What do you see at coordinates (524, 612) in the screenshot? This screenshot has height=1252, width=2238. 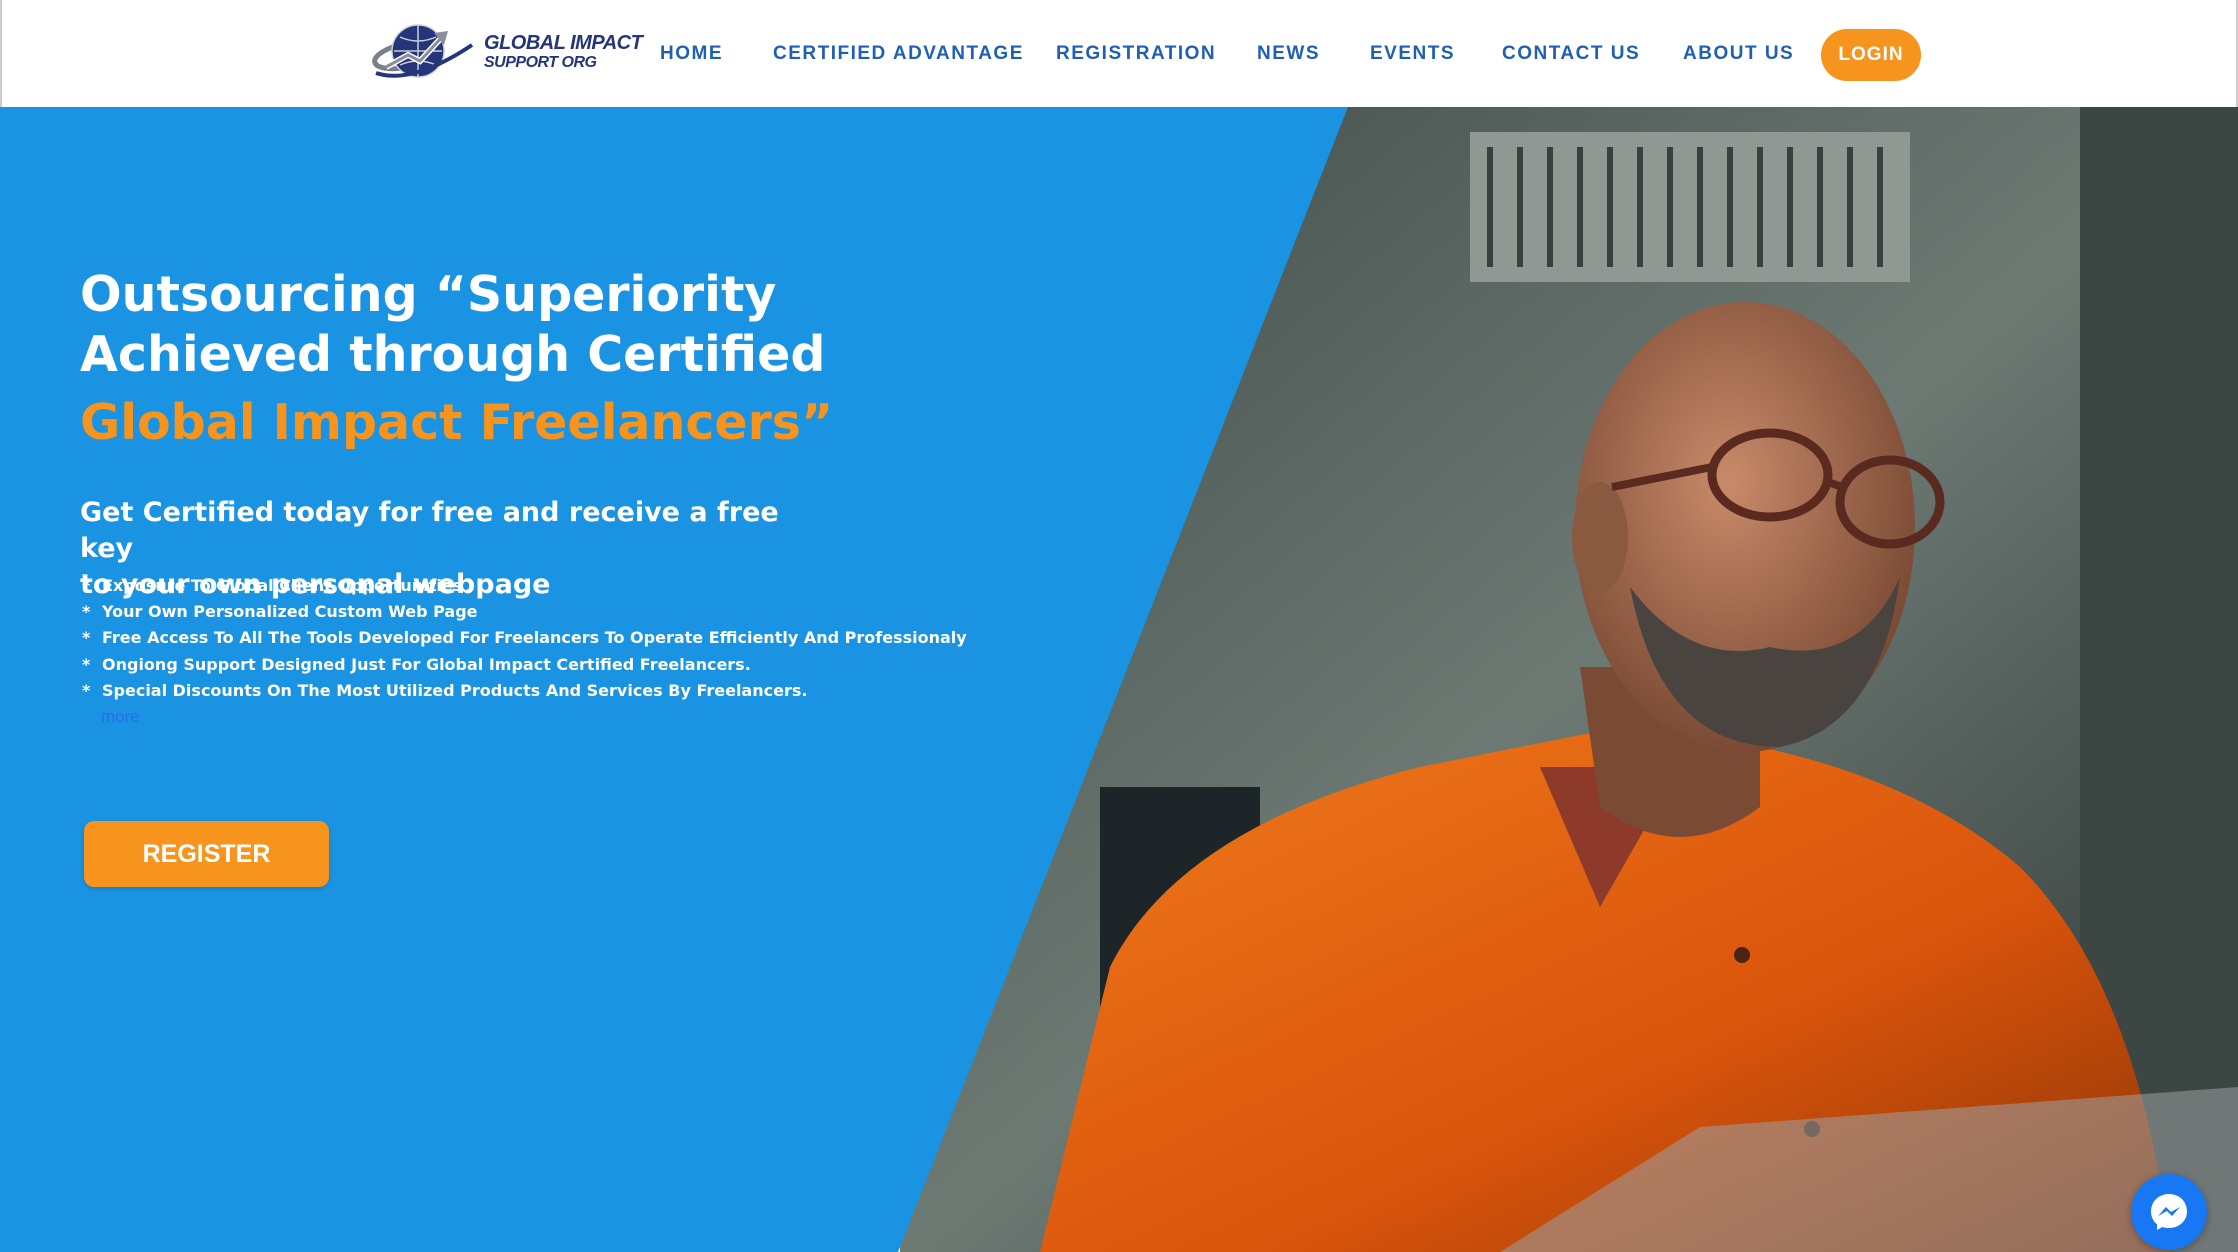 I see `benefit-item: * Your Own Personalized Custom Web Page` at bounding box center [524, 612].